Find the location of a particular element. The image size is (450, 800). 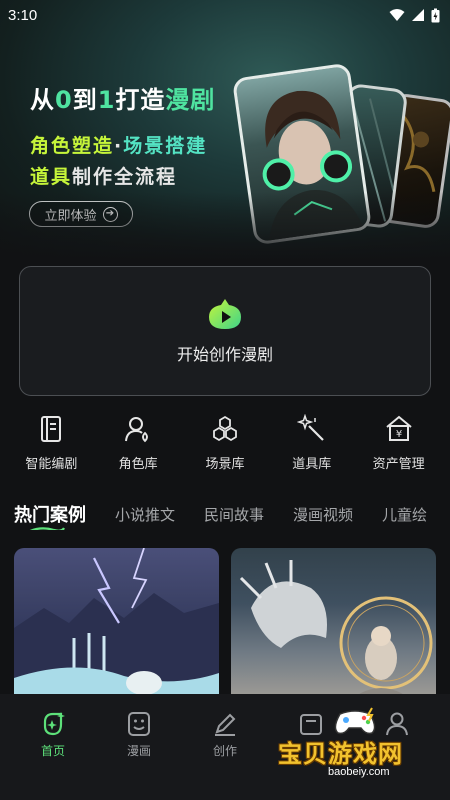

try-now-button: 立即体验 ➔ is located at coordinates (81, 214).